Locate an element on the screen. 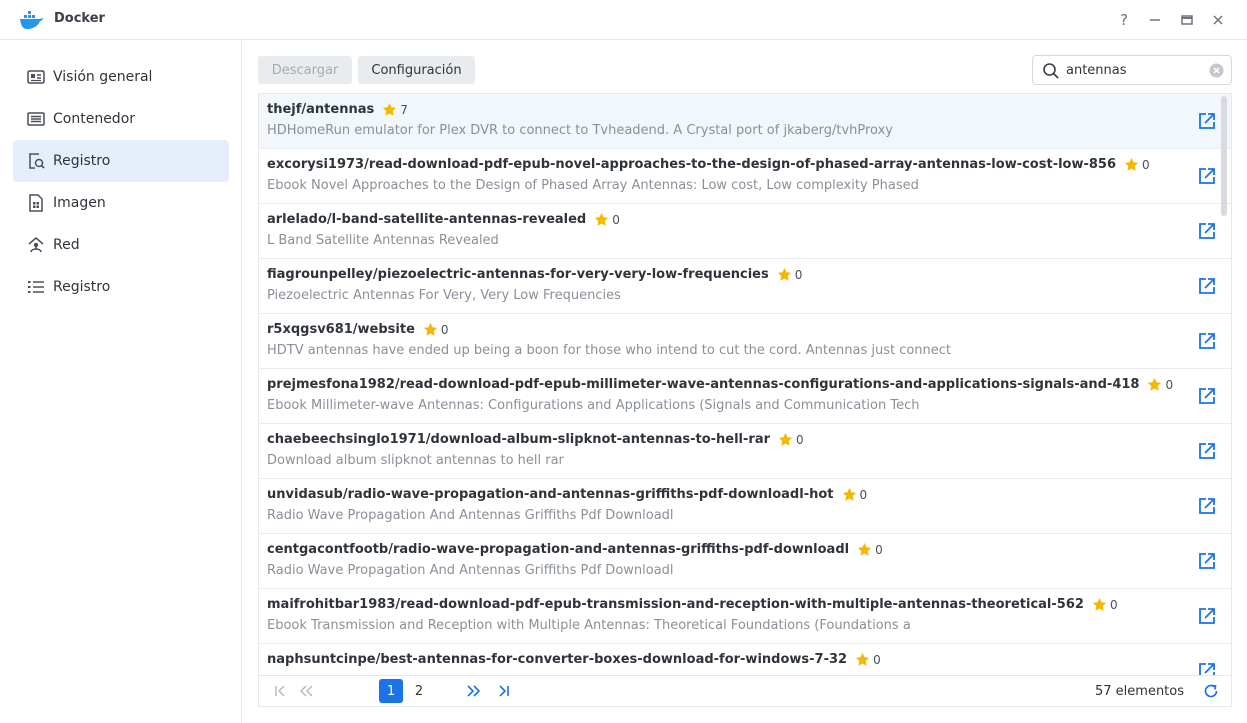 The height and width of the screenshot is (723, 1247). app-title: Docker is located at coordinates (79, 18).